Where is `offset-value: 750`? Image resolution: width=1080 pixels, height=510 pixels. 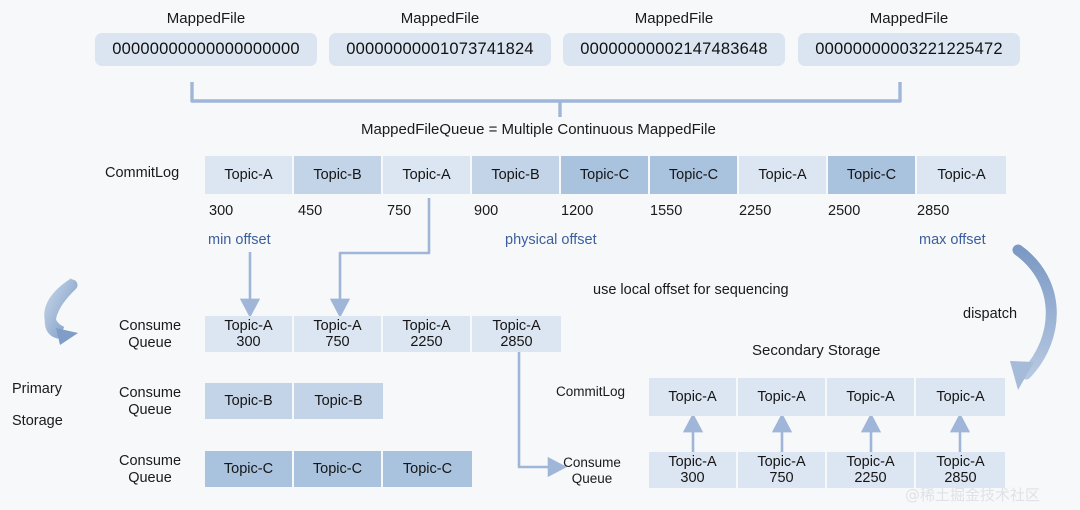 offset-value: 750 is located at coordinates (399, 211).